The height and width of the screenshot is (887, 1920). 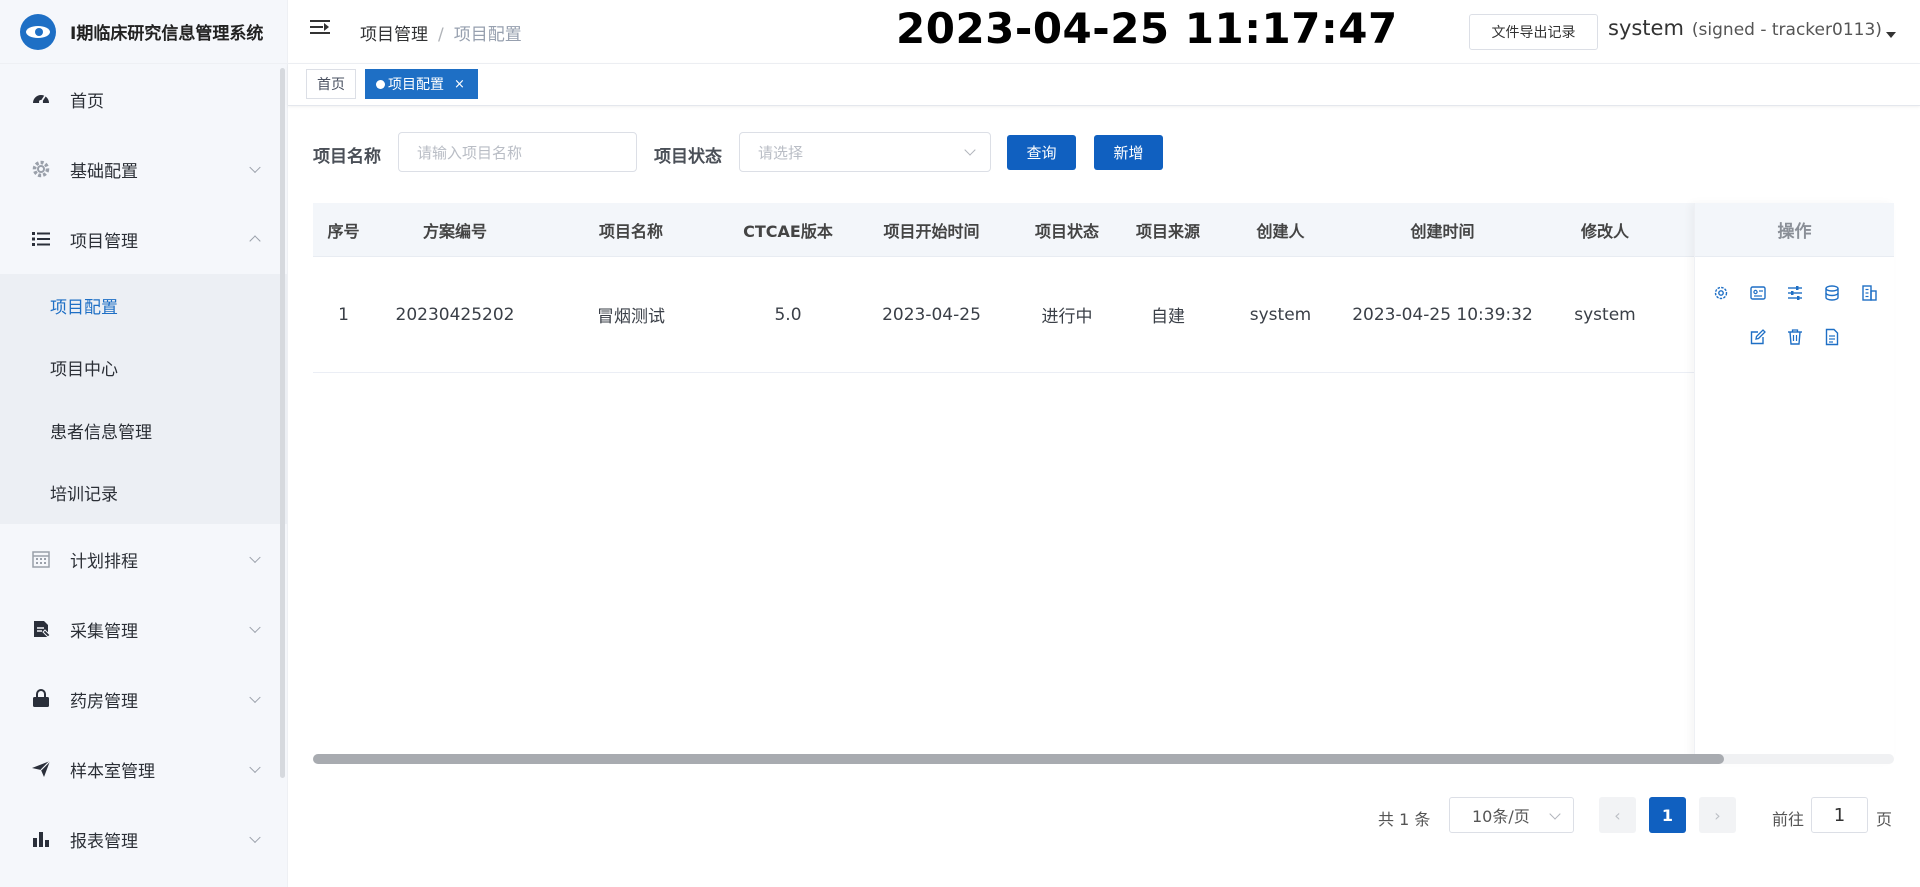 What do you see at coordinates (1794, 230) in the screenshot?
I see `operations-header: 操作` at bounding box center [1794, 230].